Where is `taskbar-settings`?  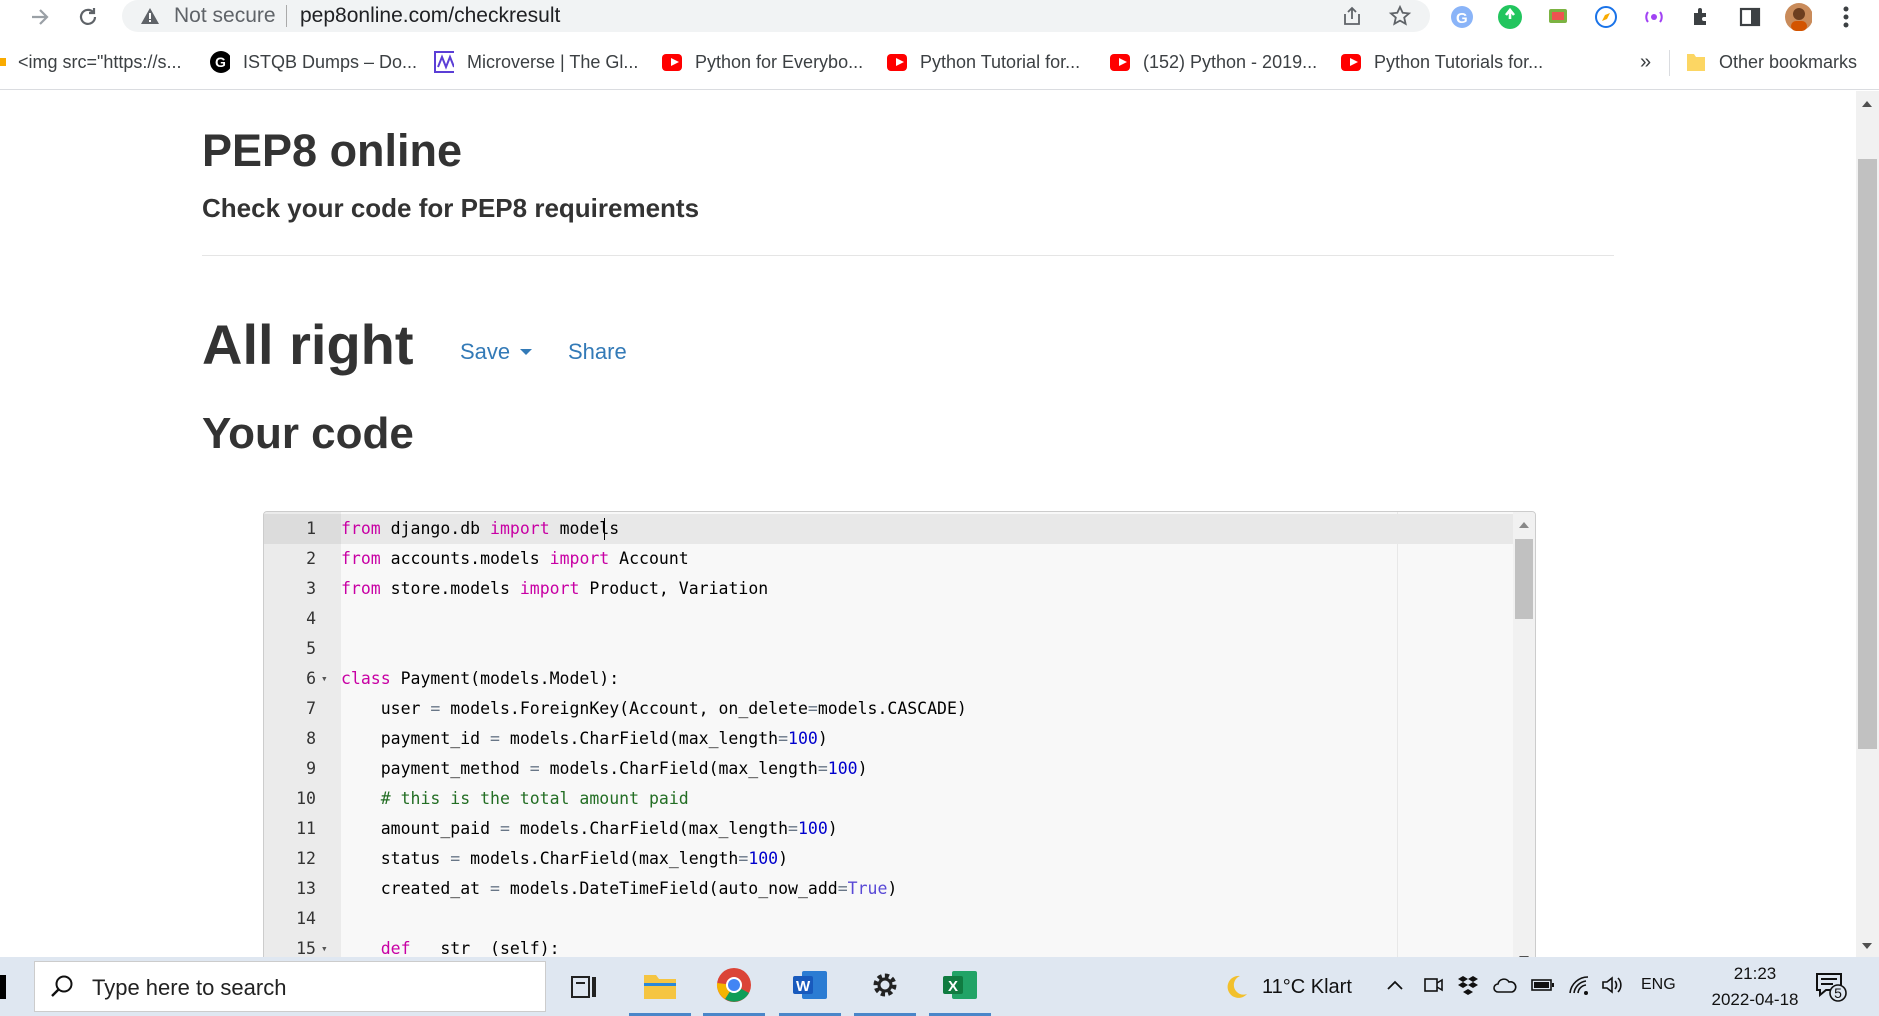 taskbar-settings is located at coordinates (885, 986).